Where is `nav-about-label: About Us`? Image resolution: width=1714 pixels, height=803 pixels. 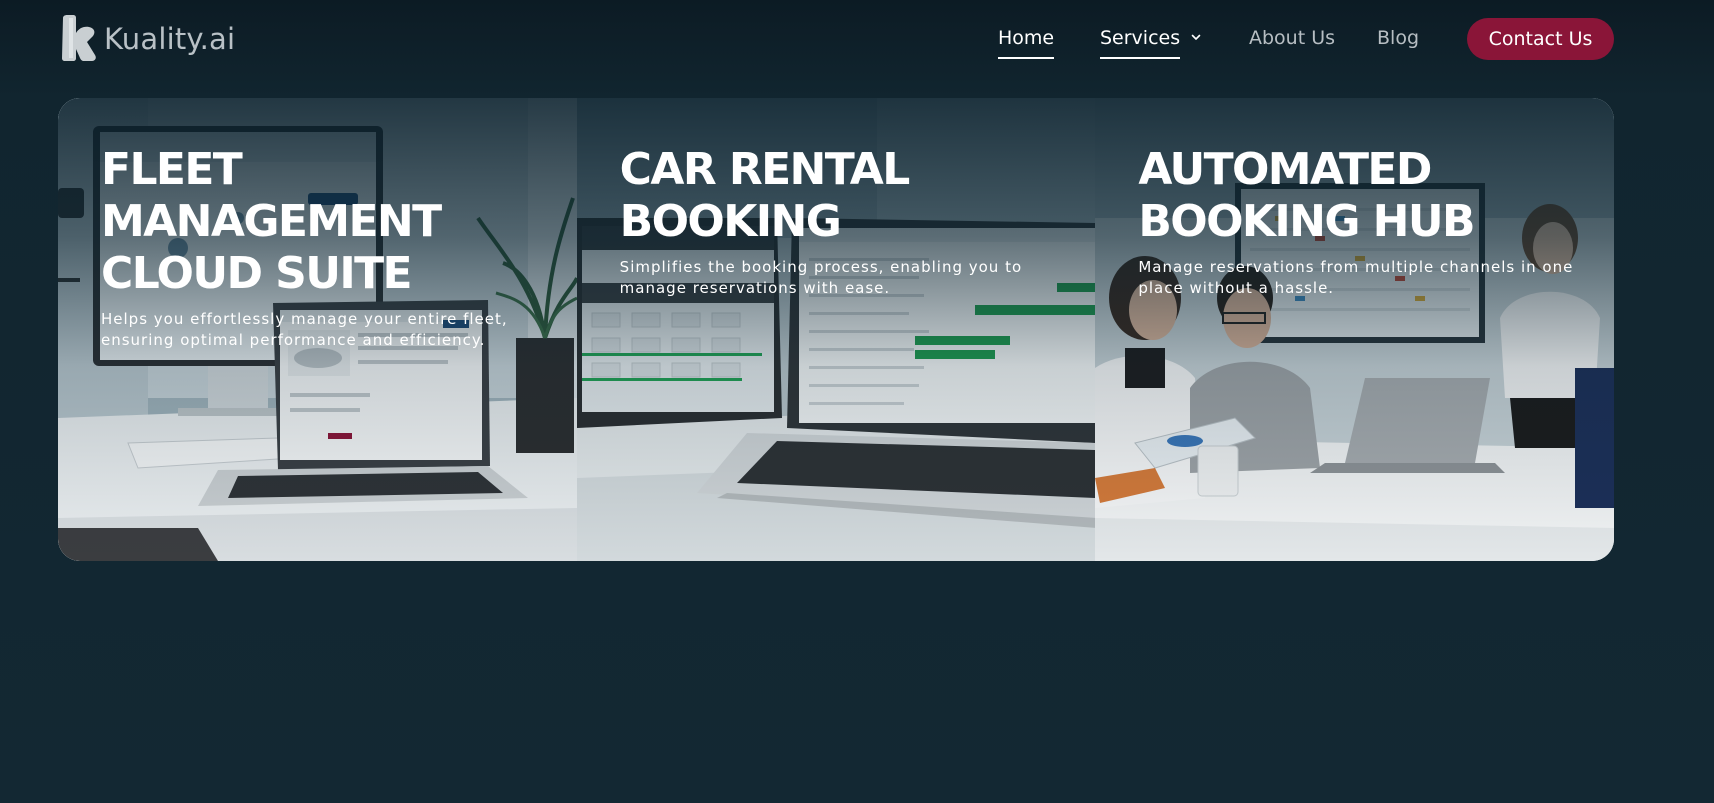 nav-about-label: About Us is located at coordinates (1292, 38).